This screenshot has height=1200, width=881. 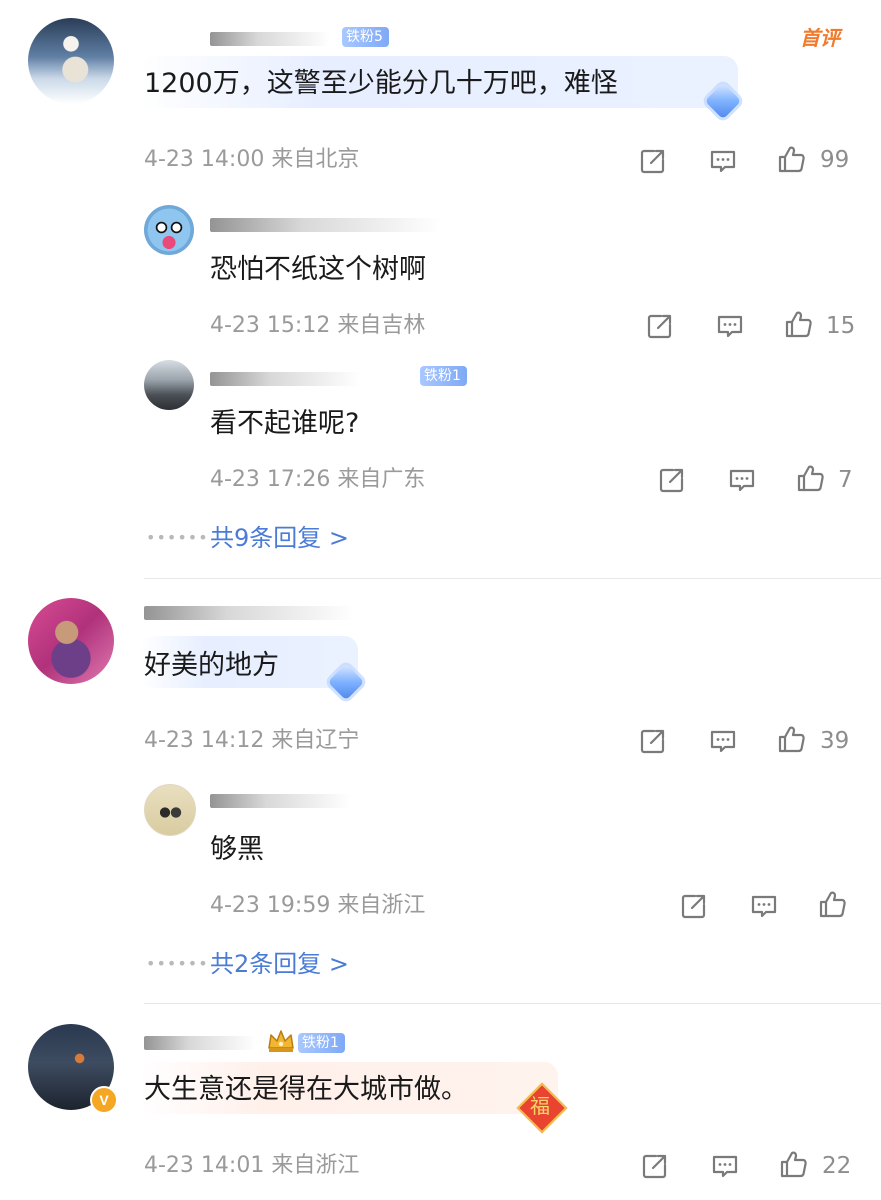 What do you see at coordinates (835, 160) in the screenshot?
I see `like-count: 99` at bounding box center [835, 160].